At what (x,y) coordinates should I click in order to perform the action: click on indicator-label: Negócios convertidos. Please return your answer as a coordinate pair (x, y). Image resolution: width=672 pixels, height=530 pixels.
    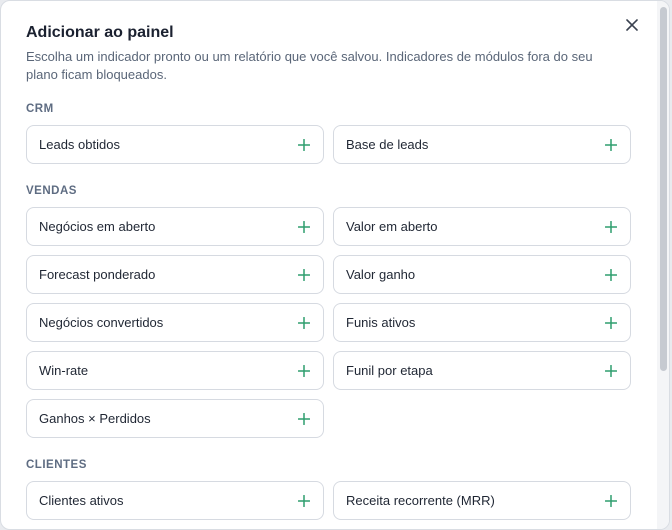
    Looking at the image, I should click on (101, 322).